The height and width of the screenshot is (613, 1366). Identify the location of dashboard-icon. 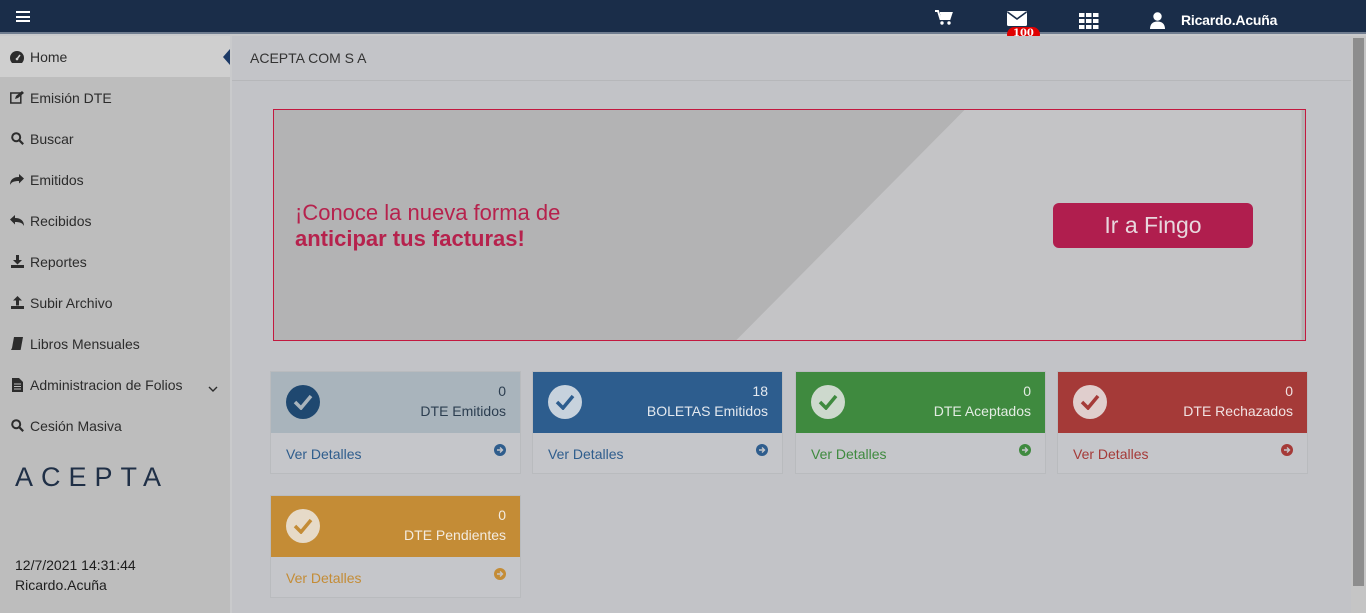
(17, 57).